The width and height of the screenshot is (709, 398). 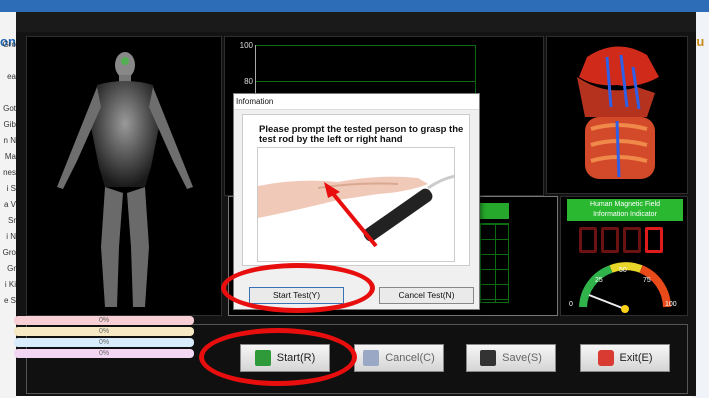 I want to click on save-icon, so click(x=488, y=358).